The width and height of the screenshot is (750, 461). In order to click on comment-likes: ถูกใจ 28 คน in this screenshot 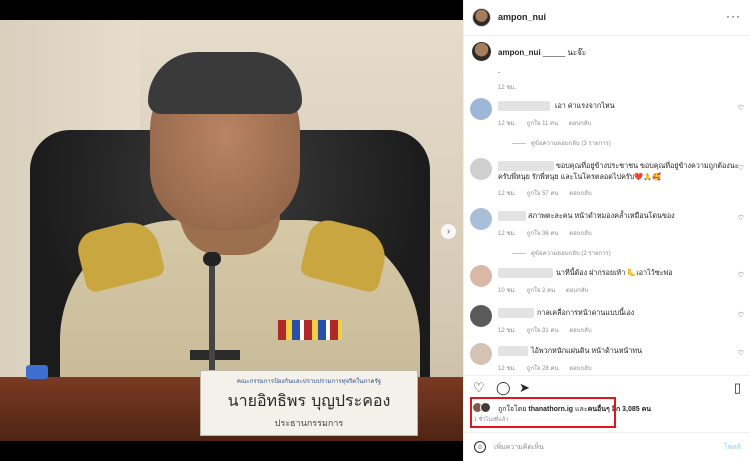, I will do `click(543, 369)`.